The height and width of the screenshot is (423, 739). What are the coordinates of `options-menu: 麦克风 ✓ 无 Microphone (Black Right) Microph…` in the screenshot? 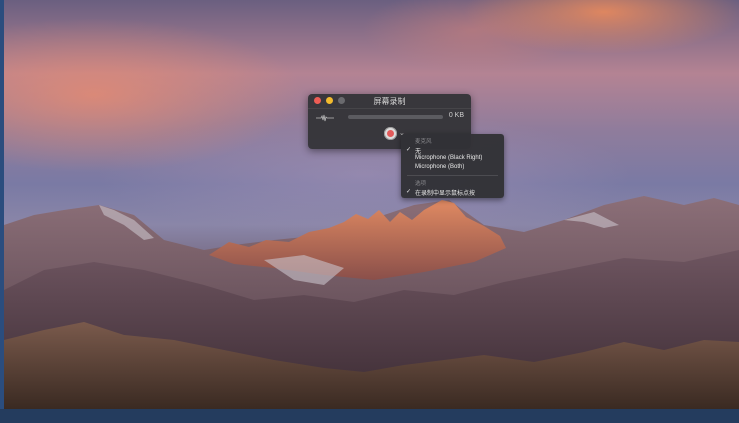 It's located at (452, 166).